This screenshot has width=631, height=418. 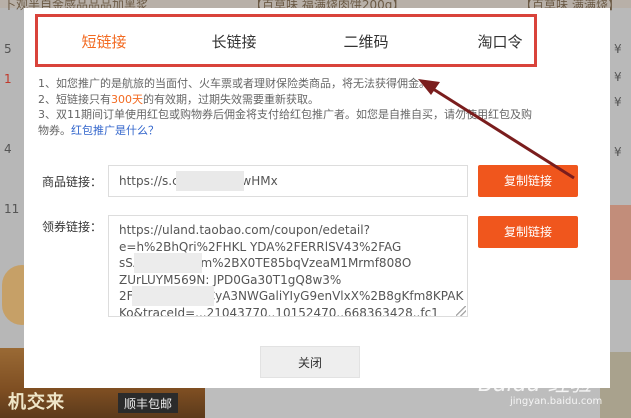 What do you see at coordinates (556, 401) in the screenshot?
I see `watermark-sub: jingyan.baidu.com` at bounding box center [556, 401].